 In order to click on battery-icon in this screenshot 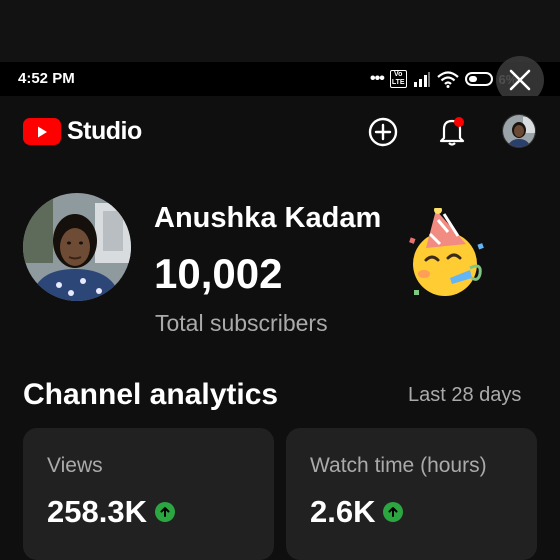, I will do `click(478, 79)`.